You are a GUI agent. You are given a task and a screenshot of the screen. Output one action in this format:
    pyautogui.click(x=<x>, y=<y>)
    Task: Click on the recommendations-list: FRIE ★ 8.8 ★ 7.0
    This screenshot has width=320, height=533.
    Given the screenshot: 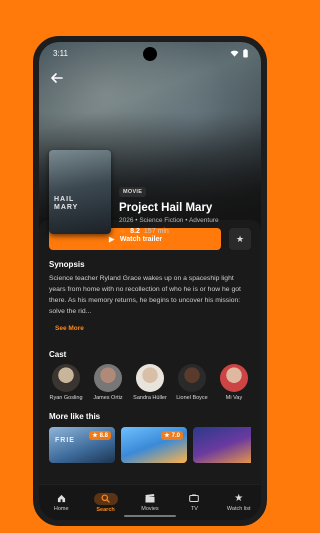 What is the action you would take?
    pyautogui.click(x=150, y=445)
    